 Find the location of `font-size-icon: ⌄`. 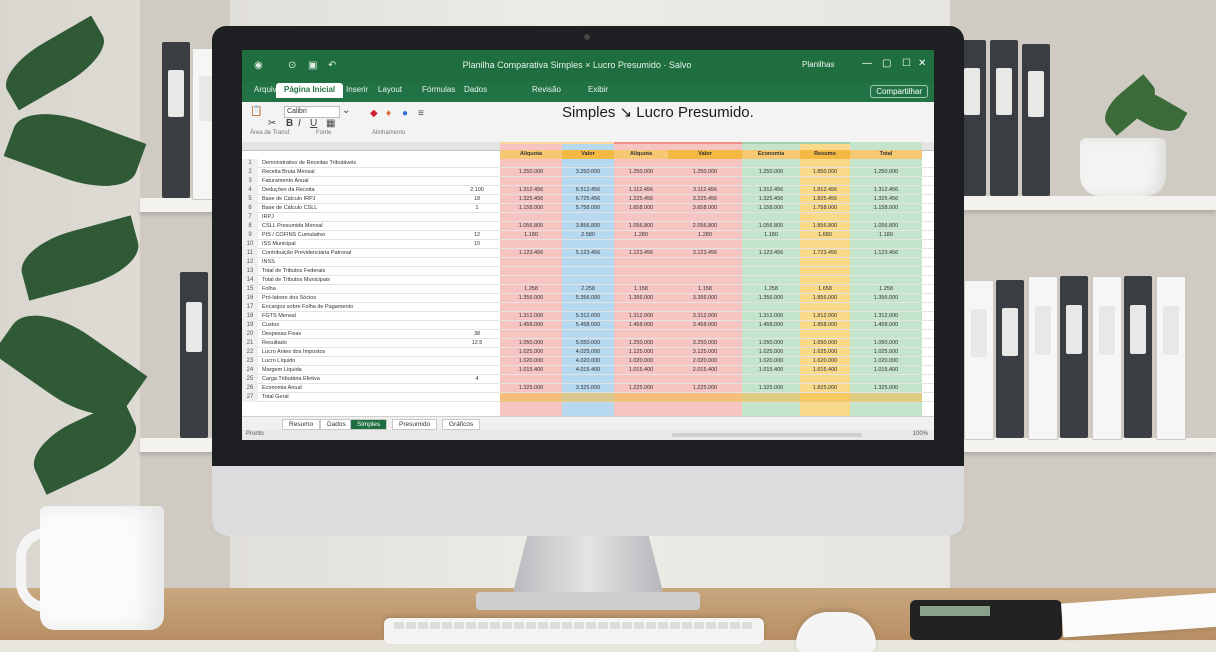

font-size-icon: ⌄ is located at coordinates (346, 110).